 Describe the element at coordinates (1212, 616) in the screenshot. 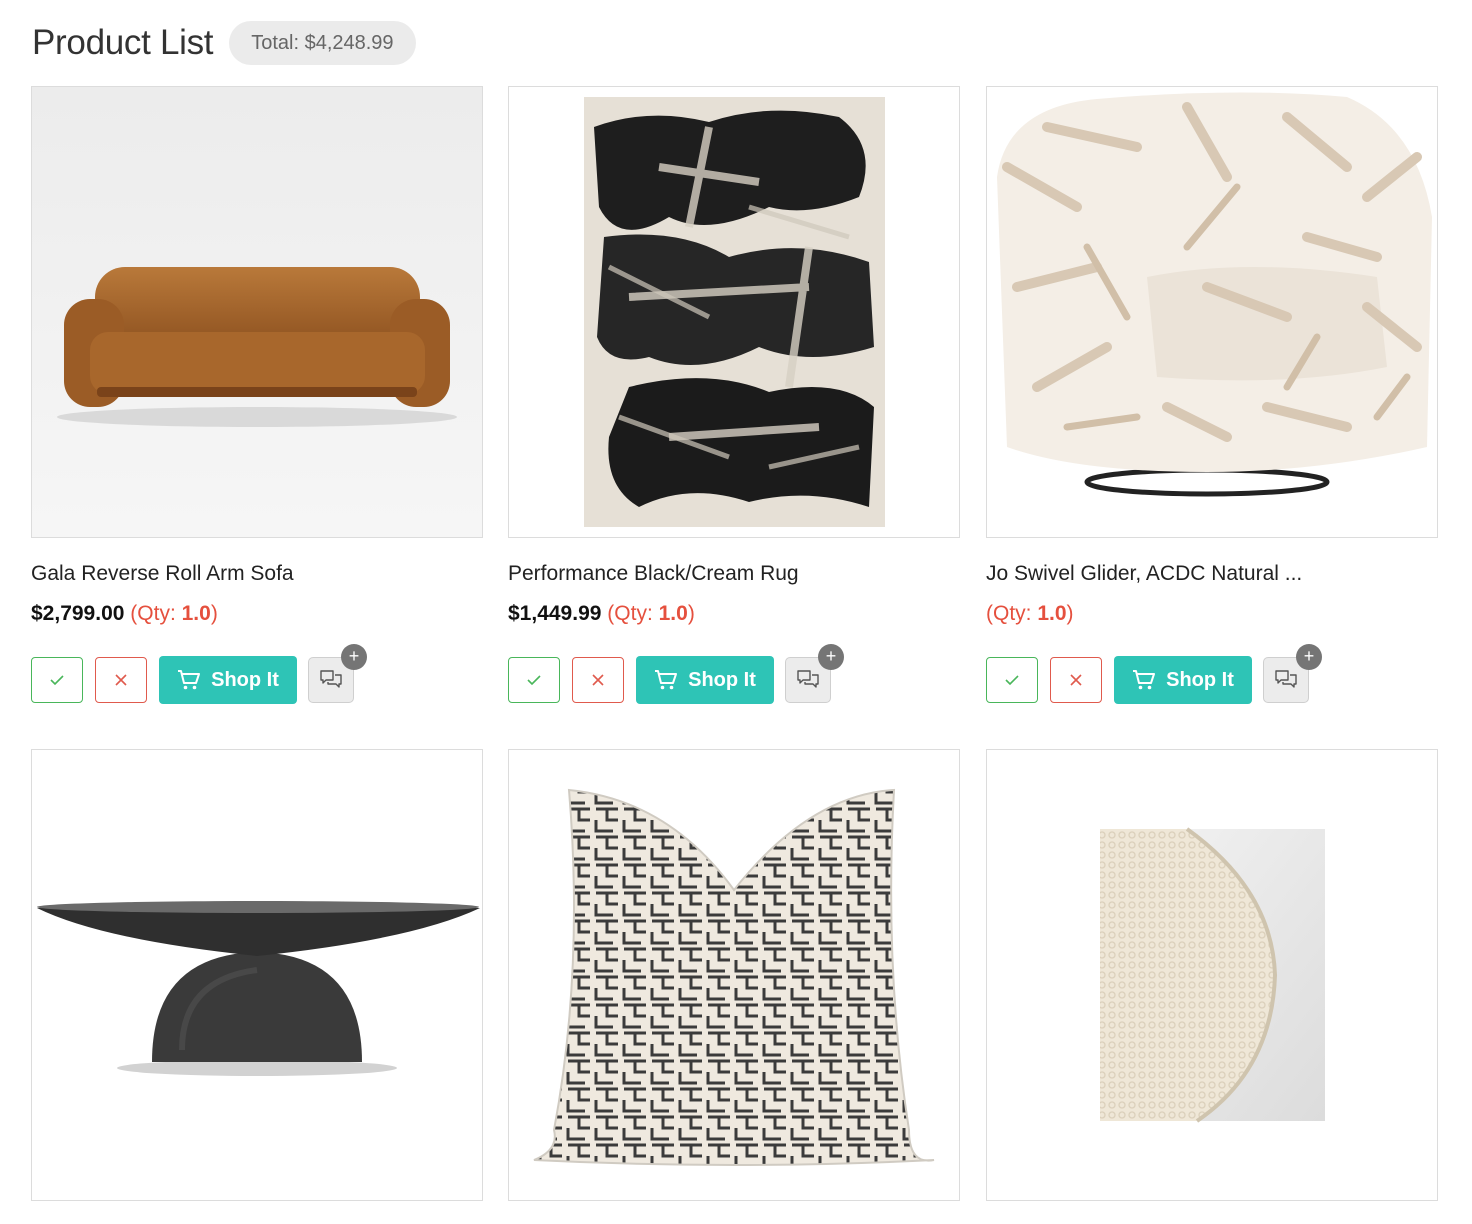

I see `price-line: (Qty: 1.0)` at that location.